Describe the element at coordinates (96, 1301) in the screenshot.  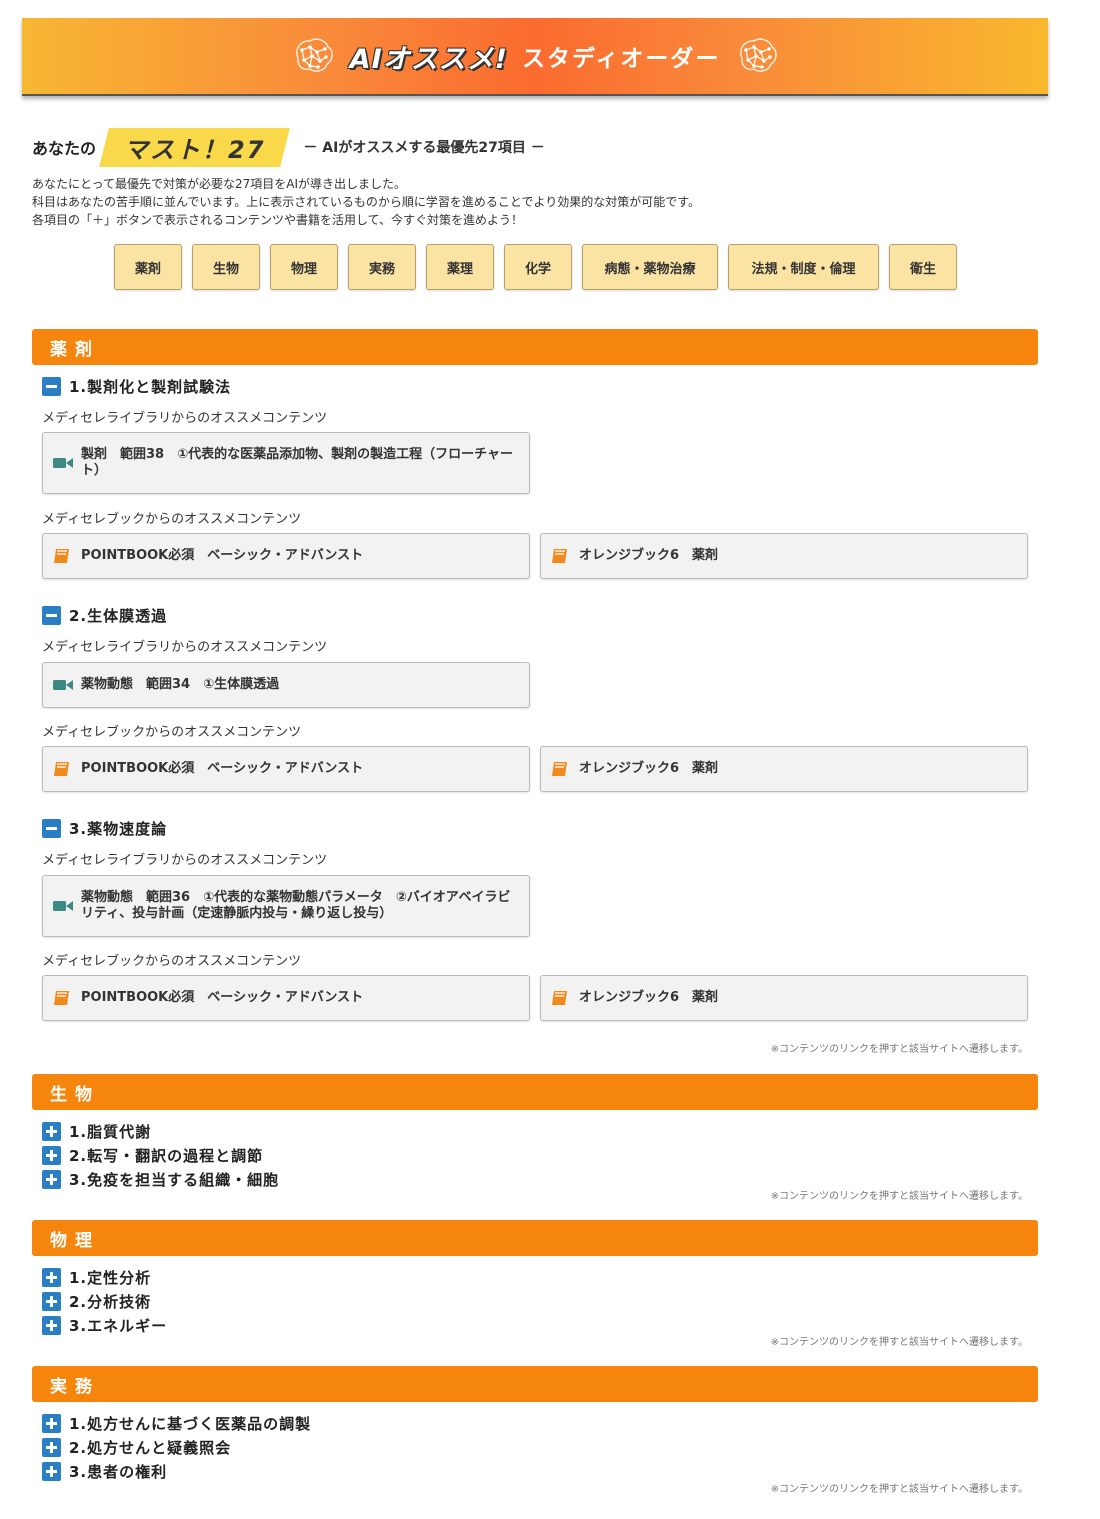
I see `item-toggle-butsuri-2: 2.分析技術` at that location.